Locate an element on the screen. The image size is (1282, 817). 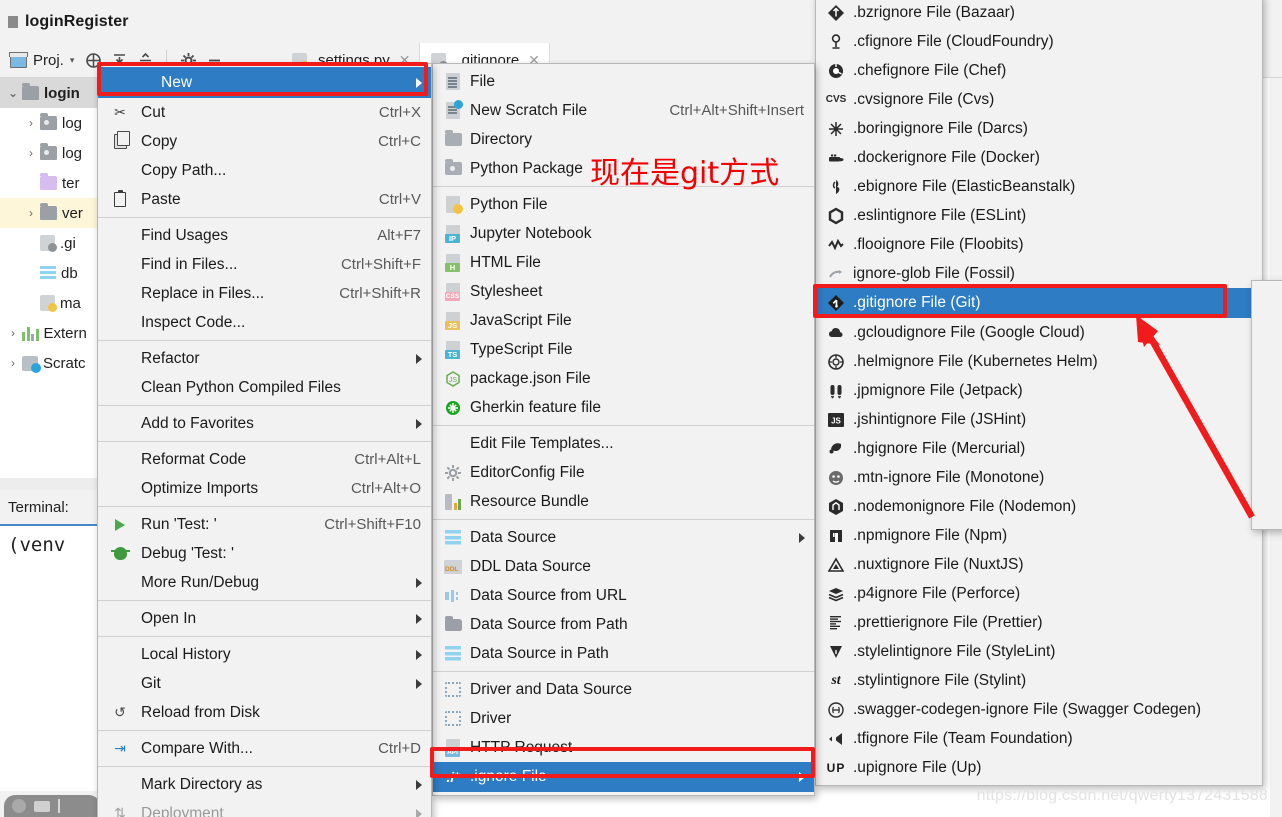
menu-item-find-in-files: Find in Files... Ctrl+Shift+F is located at coordinates (264, 264).